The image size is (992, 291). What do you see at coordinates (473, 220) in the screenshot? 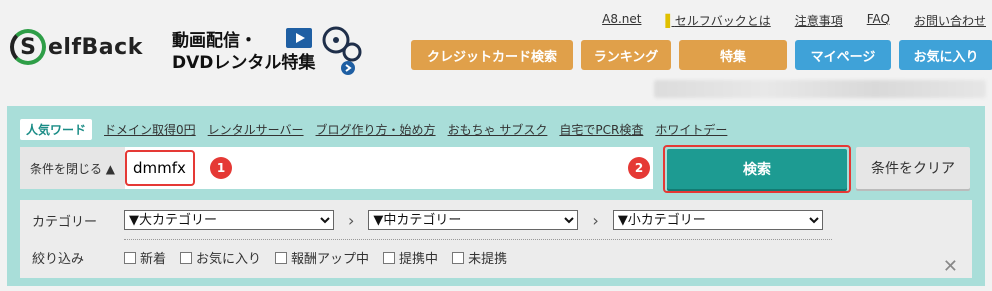
I see `mid-category-select: ▼中カテゴリー` at bounding box center [473, 220].